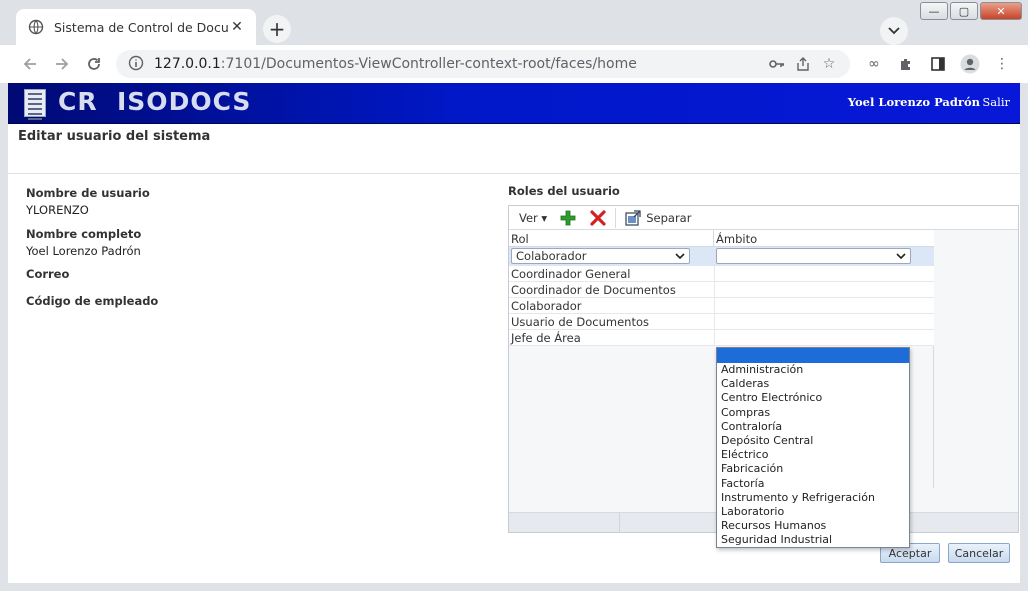  I want to click on extension-link-icon: ∞, so click(874, 64).